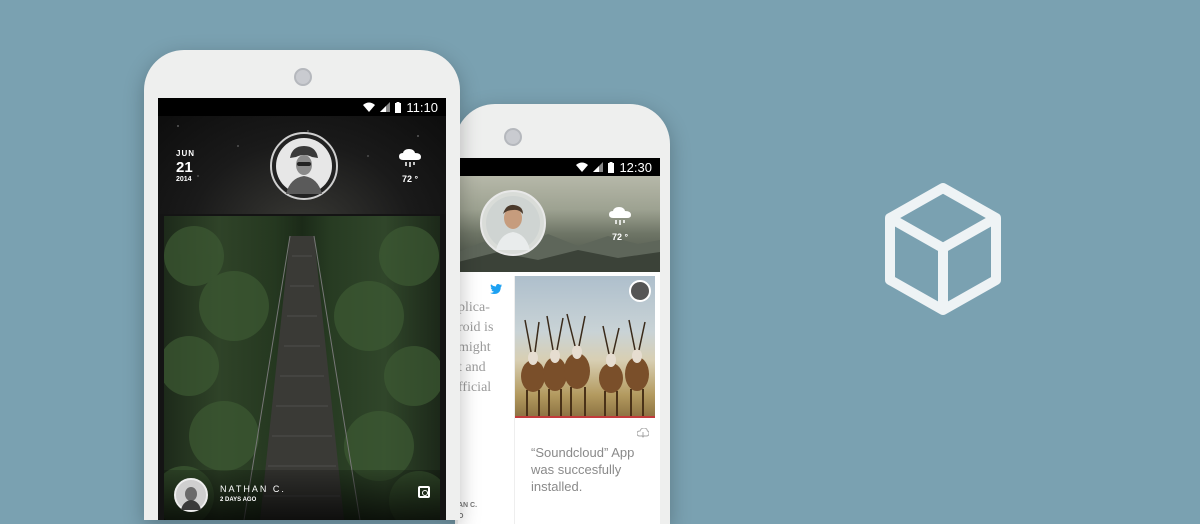 Image resolution: width=1200 pixels, height=524 pixels. What do you see at coordinates (186, 153) in the screenshot?
I see `date-month: JUN` at bounding box center [186, 153].